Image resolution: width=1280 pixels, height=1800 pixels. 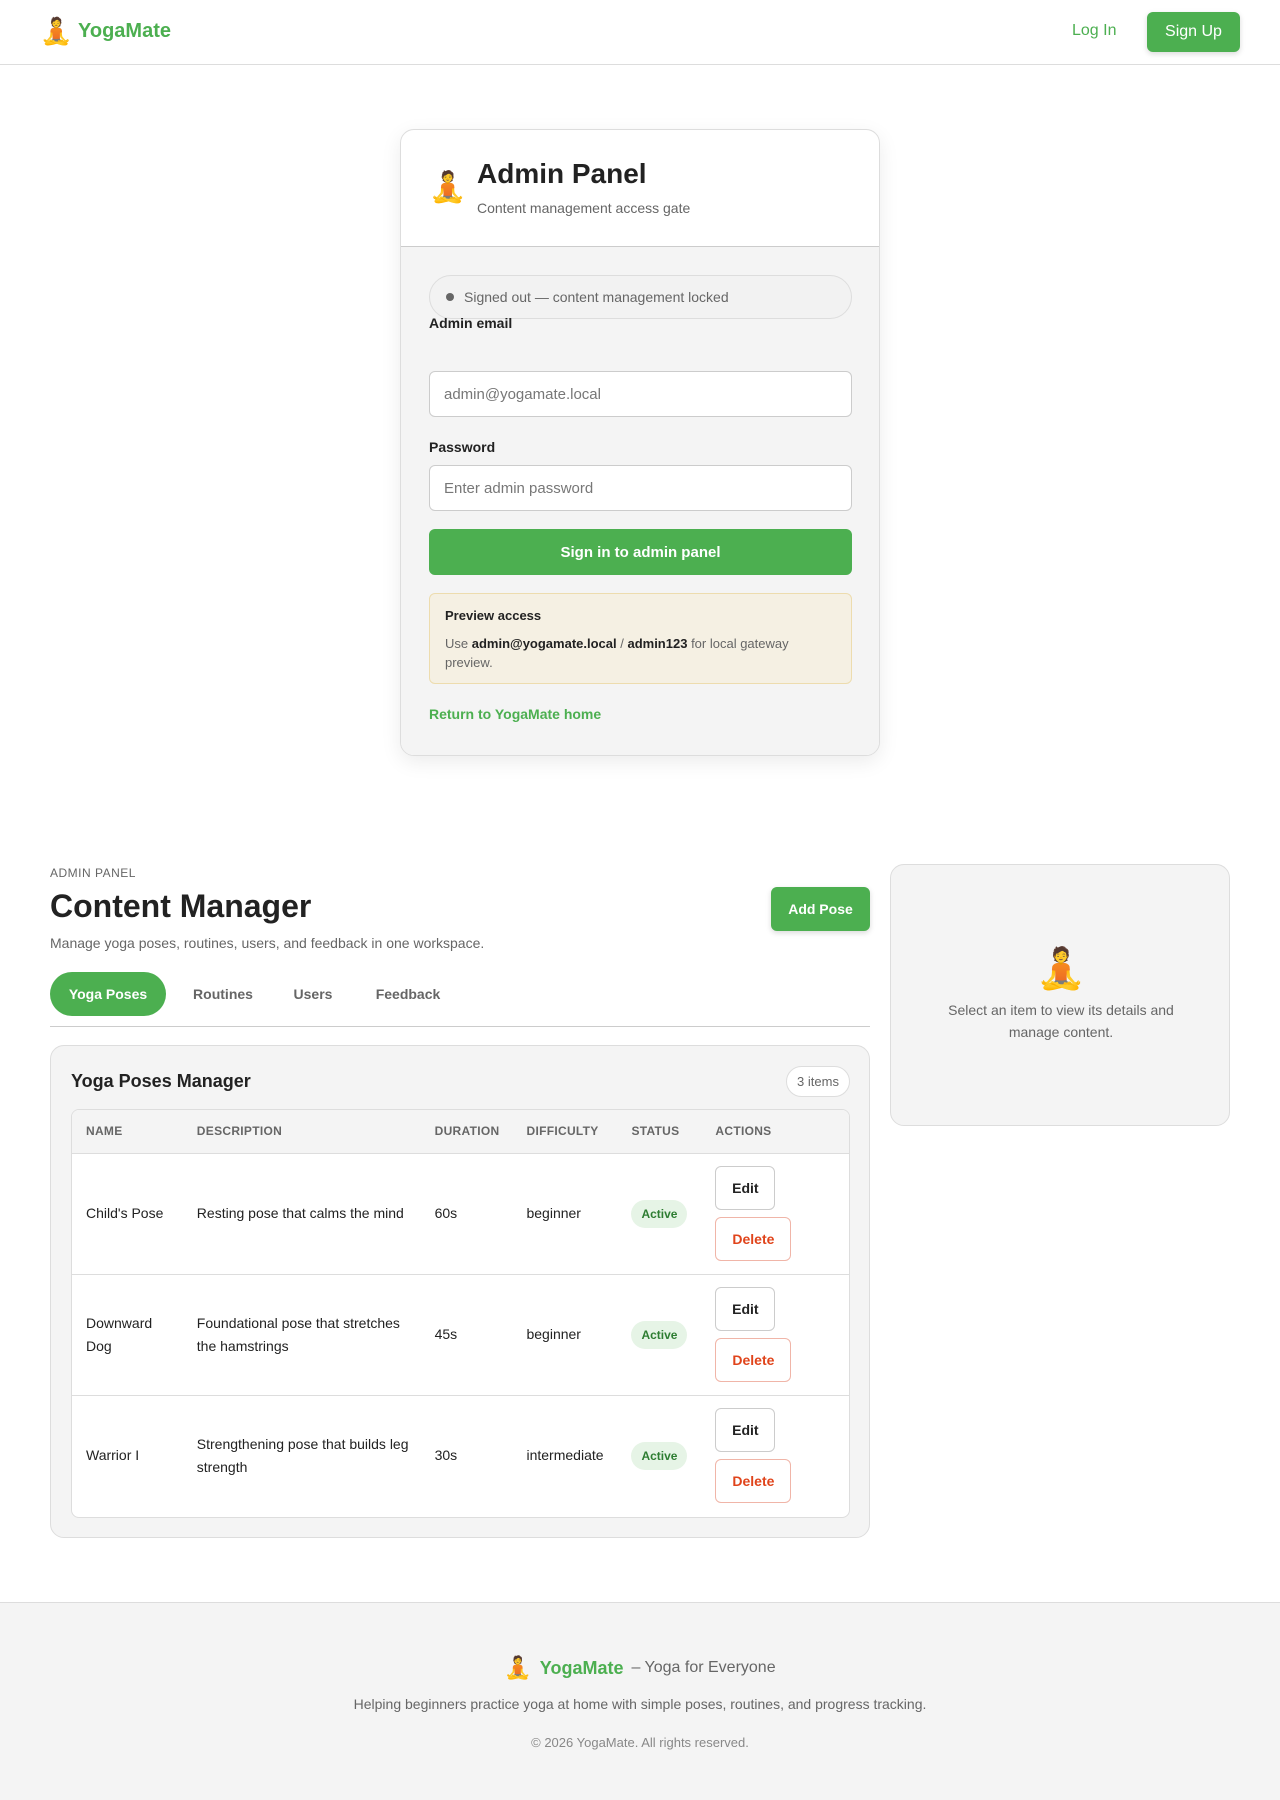 I want to click on status-dot-icon, so click(x=450, y=297).